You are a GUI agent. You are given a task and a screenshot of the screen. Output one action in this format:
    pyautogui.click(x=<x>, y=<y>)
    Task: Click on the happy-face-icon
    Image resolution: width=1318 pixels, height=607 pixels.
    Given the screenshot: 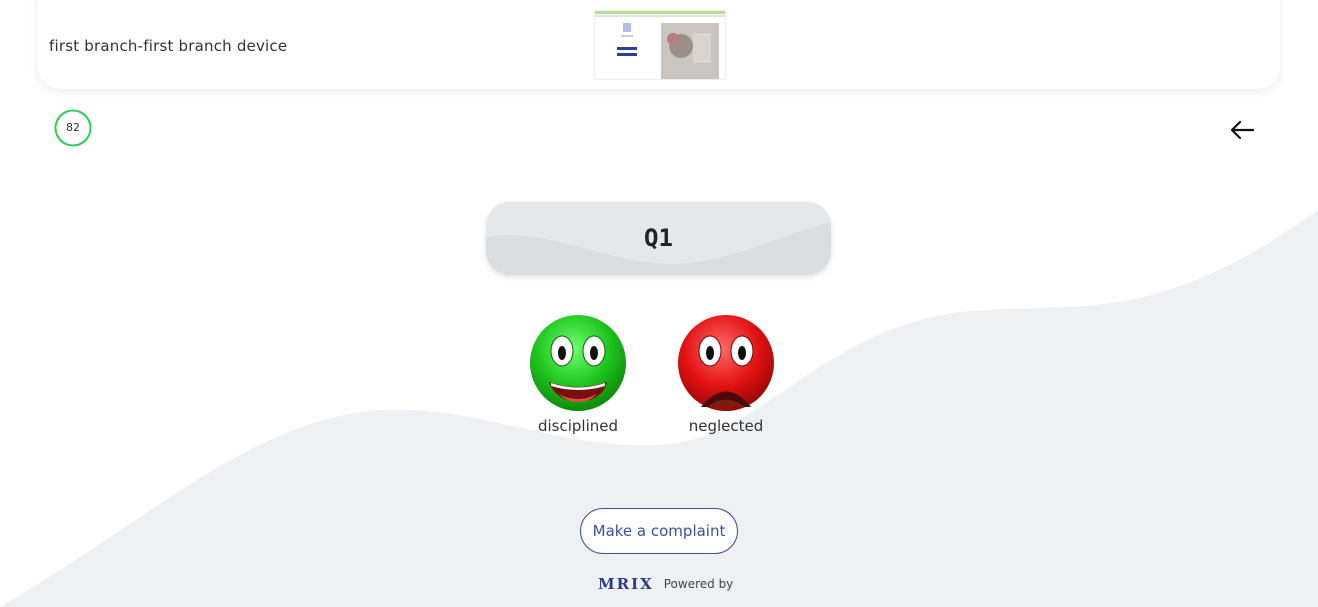 What is the action you would take?
    pyautogui.click(x=578, y=363)
    